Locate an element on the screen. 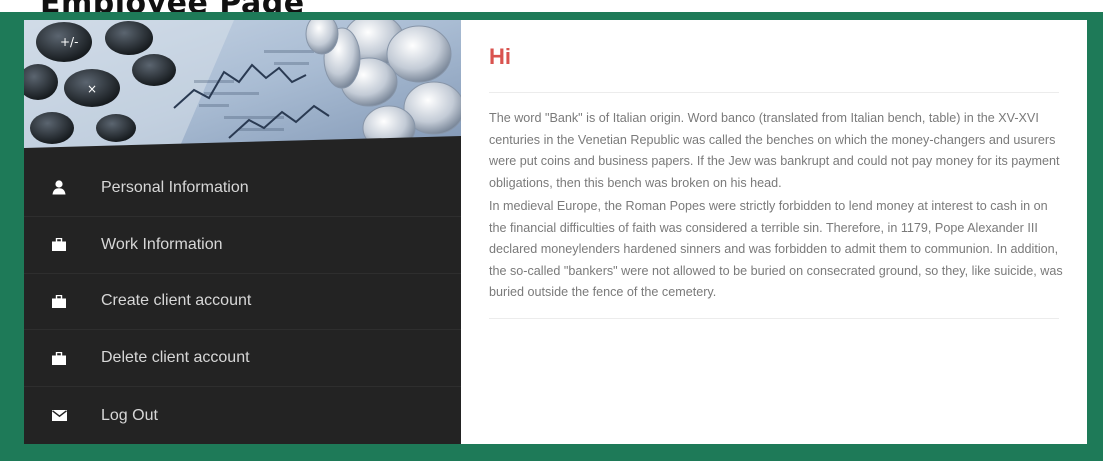 The height and width of the screenshot is (461, 1103). greeting-heading: Hi is located at coordinates (500, 56).